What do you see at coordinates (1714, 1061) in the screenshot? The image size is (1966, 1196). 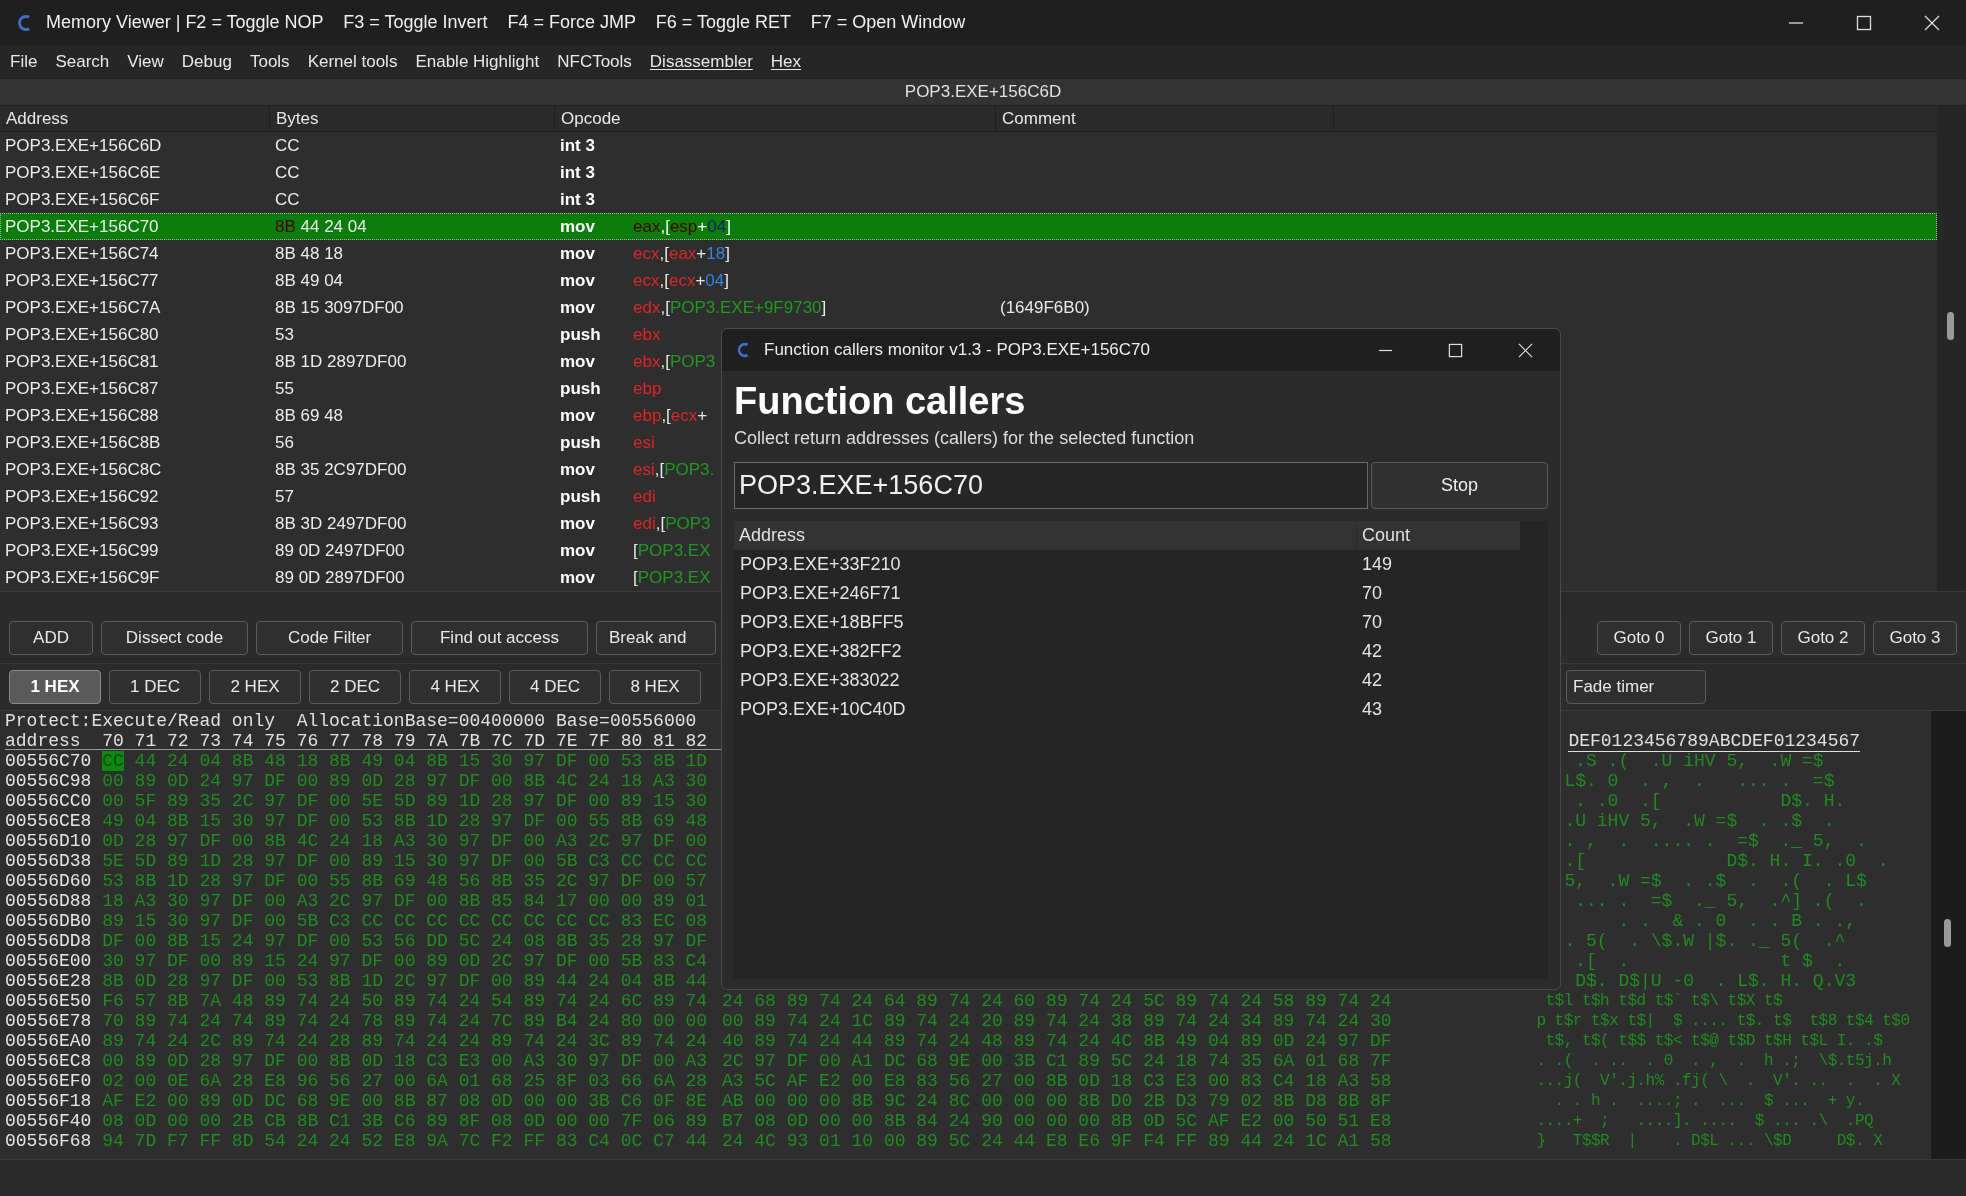 I see `hex-ascii: . .( . .. . 0 . , . h .; \$.t5j.h` at bounding box center [1714, 1061].